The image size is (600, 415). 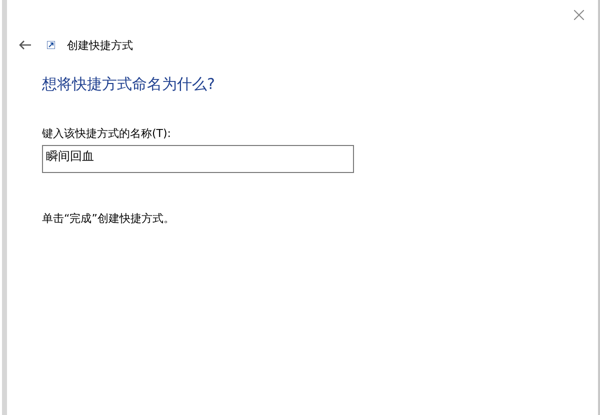 I want to click on close-icon, so click(x=579, y=15).